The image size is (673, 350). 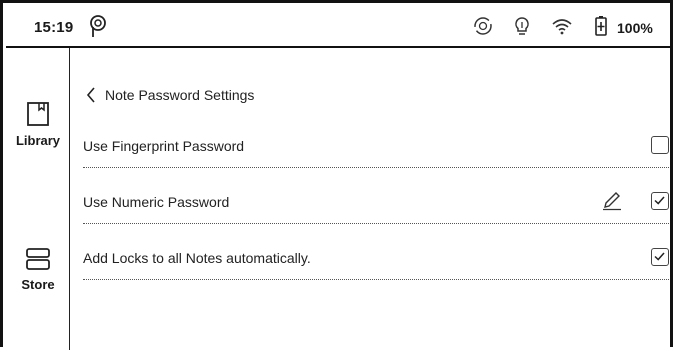 What do you see at coordinates (601, 26) in the screenshot?
I see `battery-icon` at bounding box center [601, 26].